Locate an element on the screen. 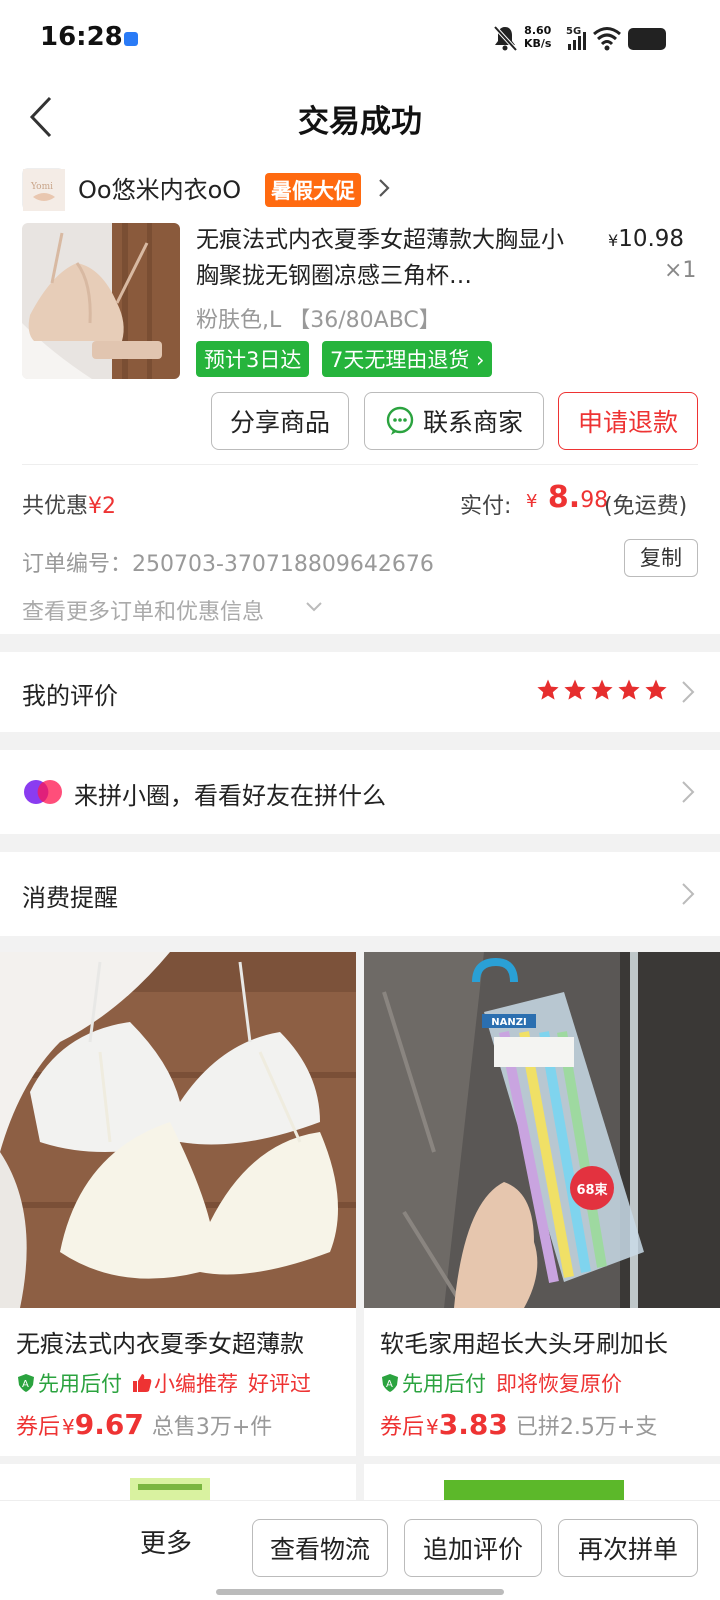 The width and height of the screenshot is (720, 1600). svg-text: A is located at coordinates (389, 1384).